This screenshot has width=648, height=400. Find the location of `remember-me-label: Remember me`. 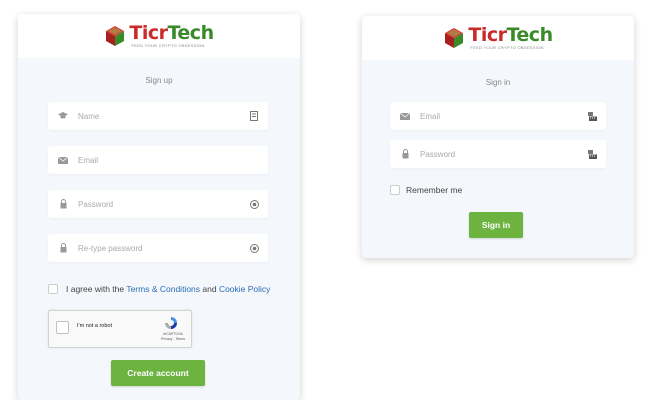

remember-me-label: Remember me is located at coordinates (434, 190).